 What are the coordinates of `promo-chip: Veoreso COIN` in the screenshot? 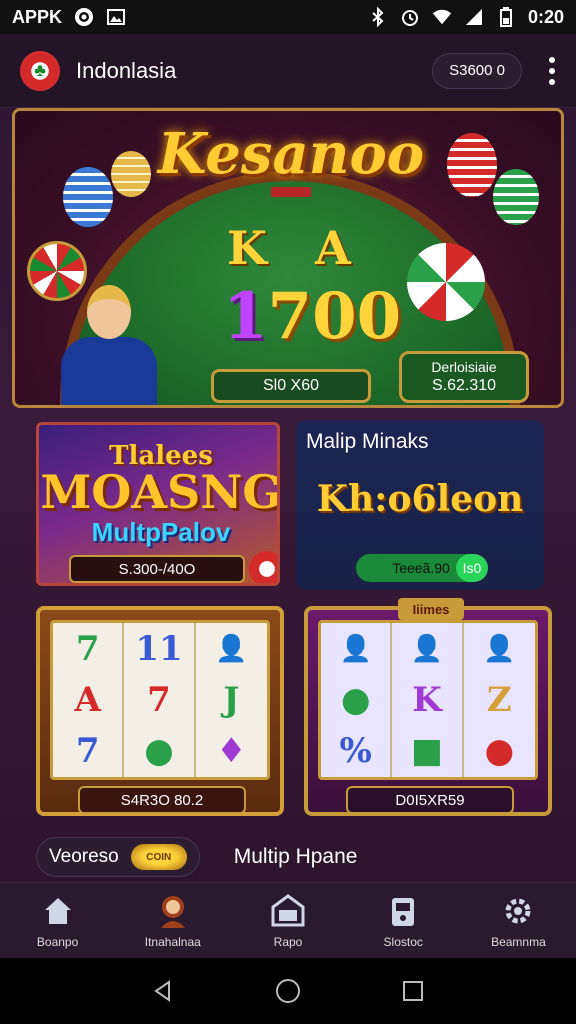 It's located at (118, 857).